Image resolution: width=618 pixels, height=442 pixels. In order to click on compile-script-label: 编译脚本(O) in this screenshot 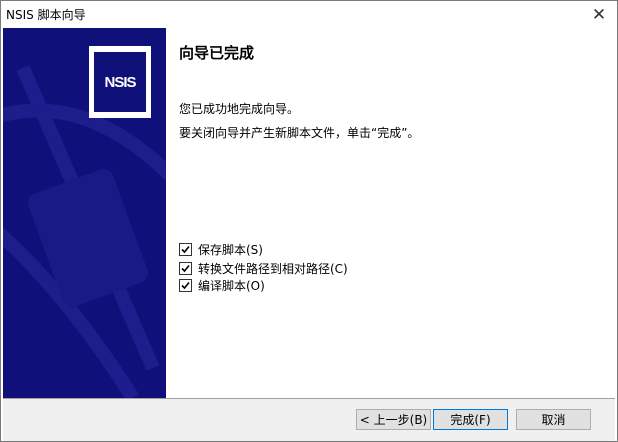, I will do `click(231, 285)`.